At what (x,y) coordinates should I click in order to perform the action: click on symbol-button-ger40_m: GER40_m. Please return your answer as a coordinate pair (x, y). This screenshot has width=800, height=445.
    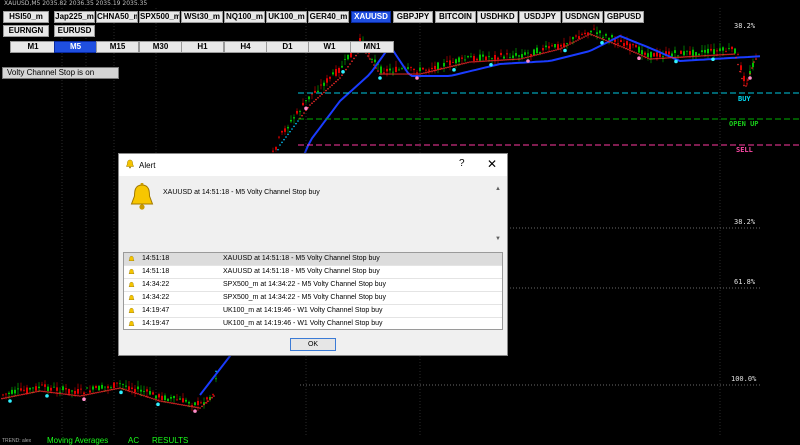
    Looking at the image, I should click on (328, 17).